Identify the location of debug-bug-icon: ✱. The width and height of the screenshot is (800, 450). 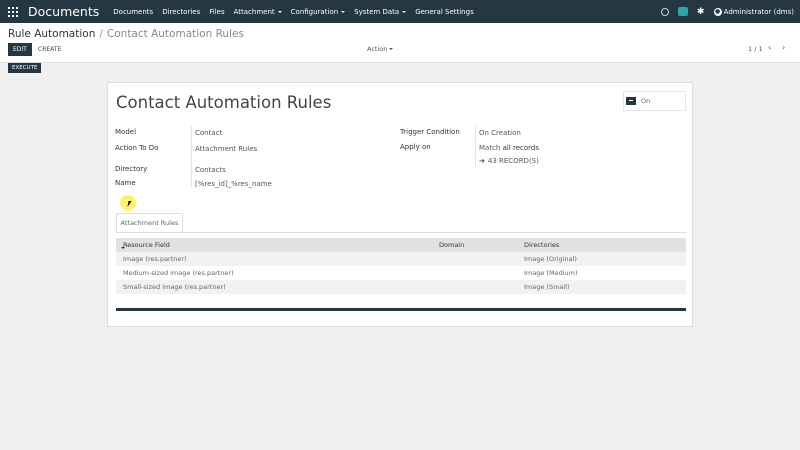
(701, 12).